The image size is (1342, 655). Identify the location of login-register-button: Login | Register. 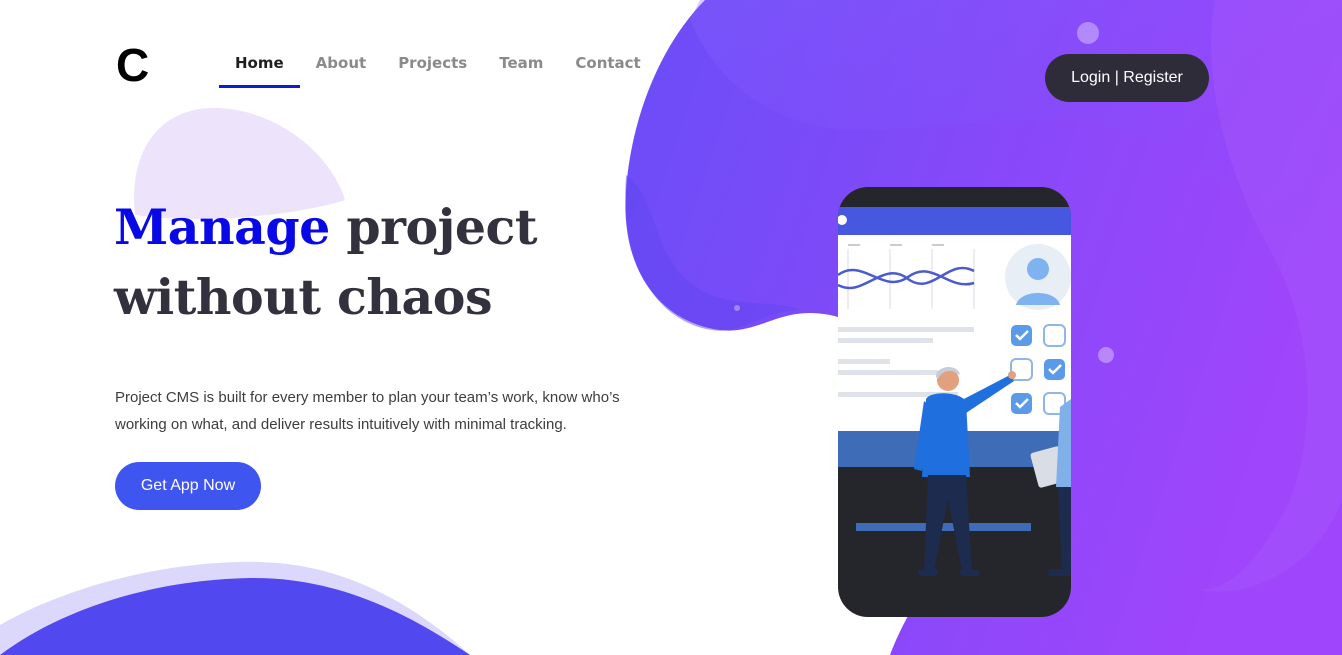
(1127, 78).